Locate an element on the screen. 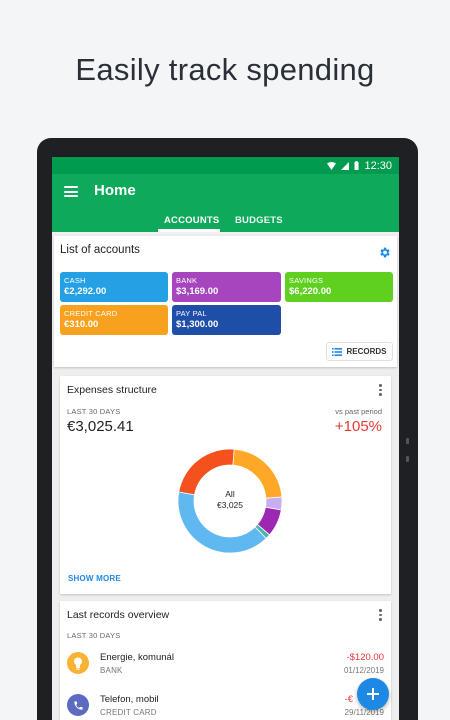  menu-icon is located at coordinates (71, 191).